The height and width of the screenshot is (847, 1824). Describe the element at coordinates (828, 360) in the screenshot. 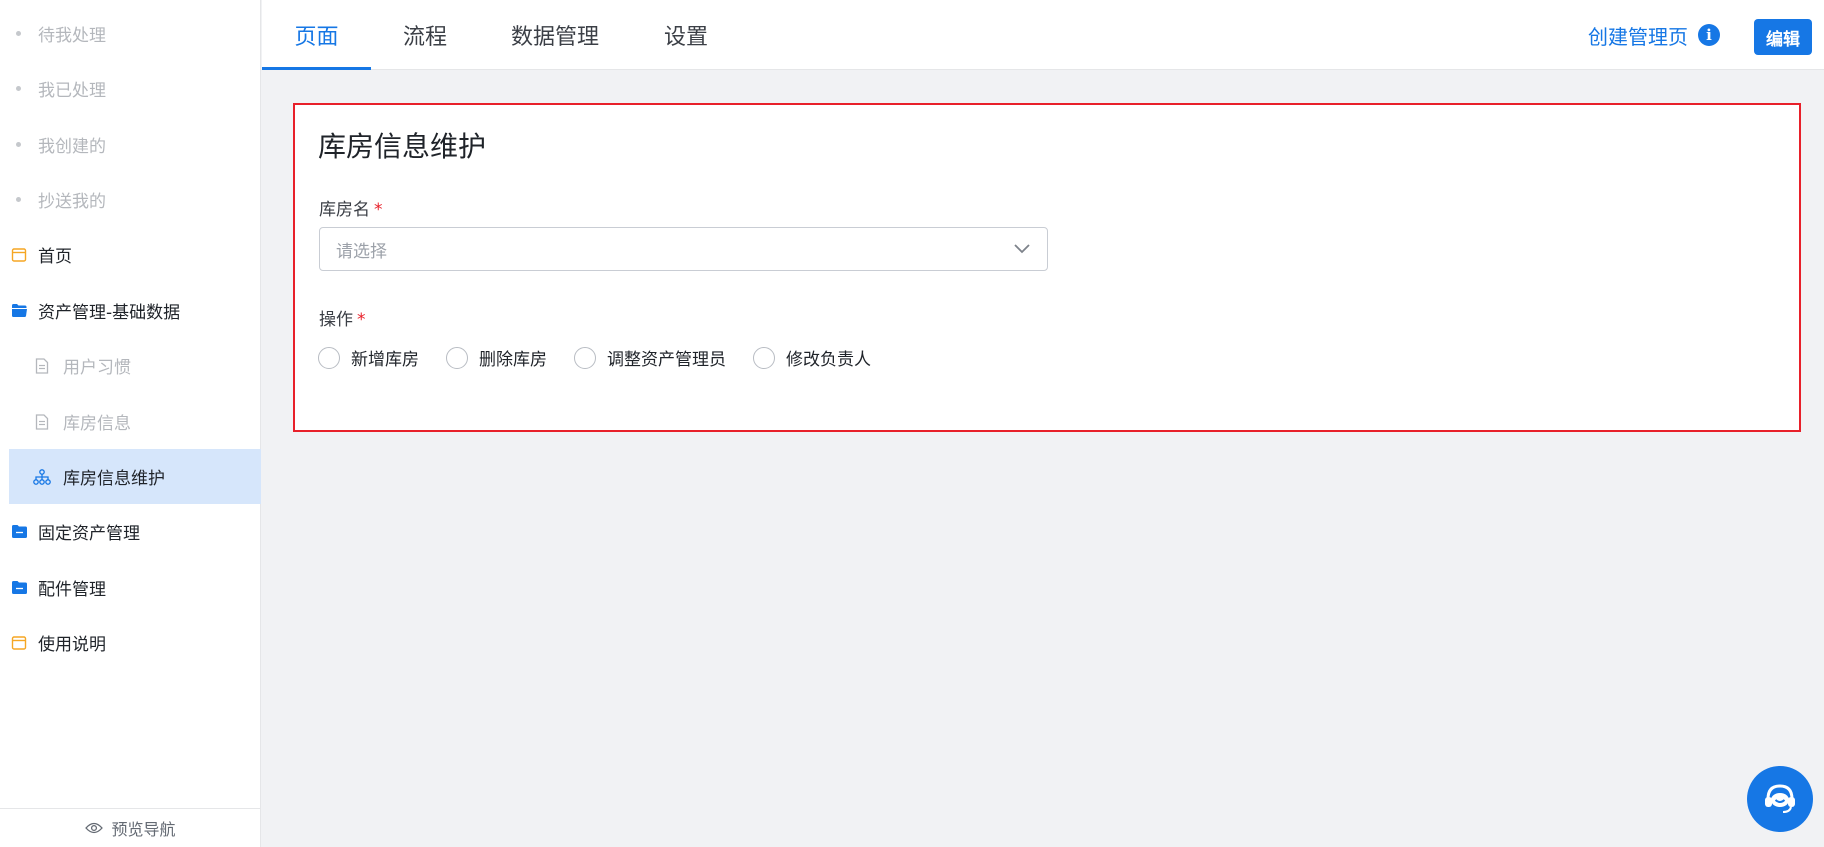

I see `radio-label: 修改负责人` at that location.